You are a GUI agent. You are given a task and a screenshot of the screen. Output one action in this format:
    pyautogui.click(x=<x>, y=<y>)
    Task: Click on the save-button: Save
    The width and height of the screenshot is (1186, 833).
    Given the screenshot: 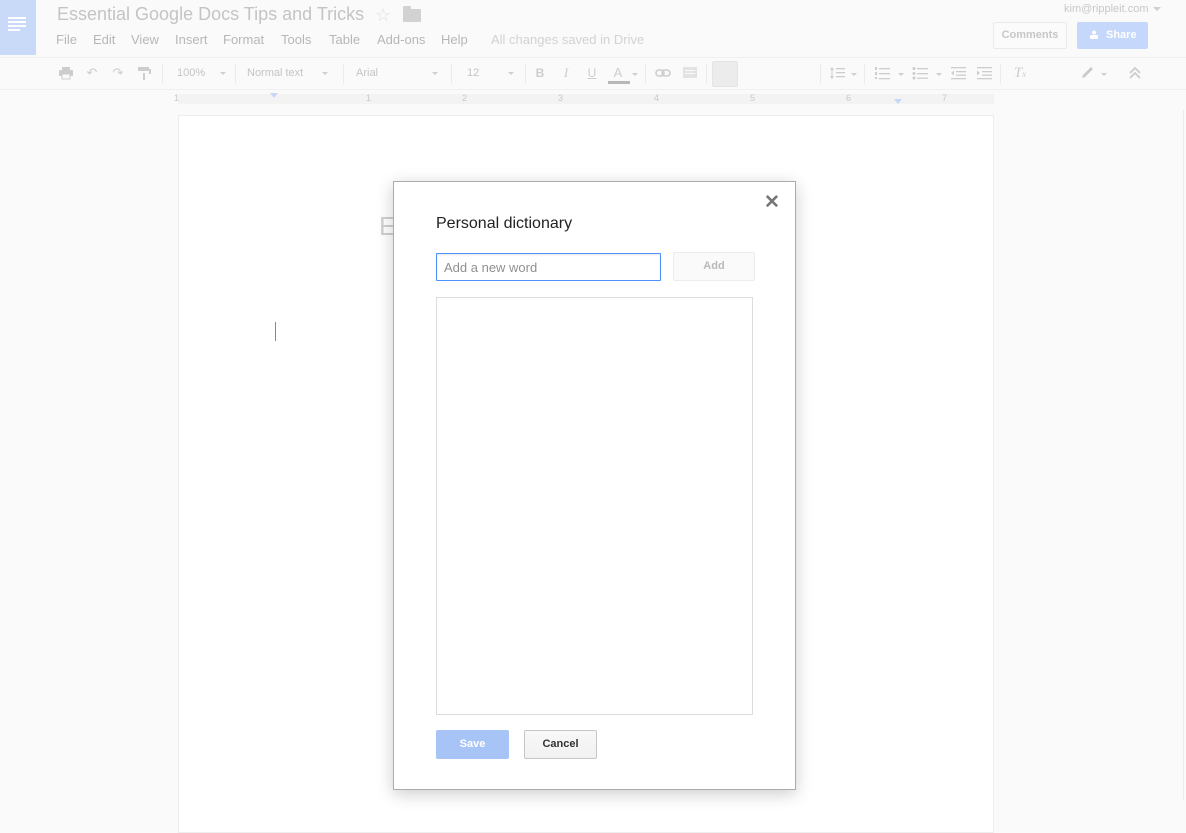 What is the action you would take?
    pyautogui.click(x=472, y=744)
    